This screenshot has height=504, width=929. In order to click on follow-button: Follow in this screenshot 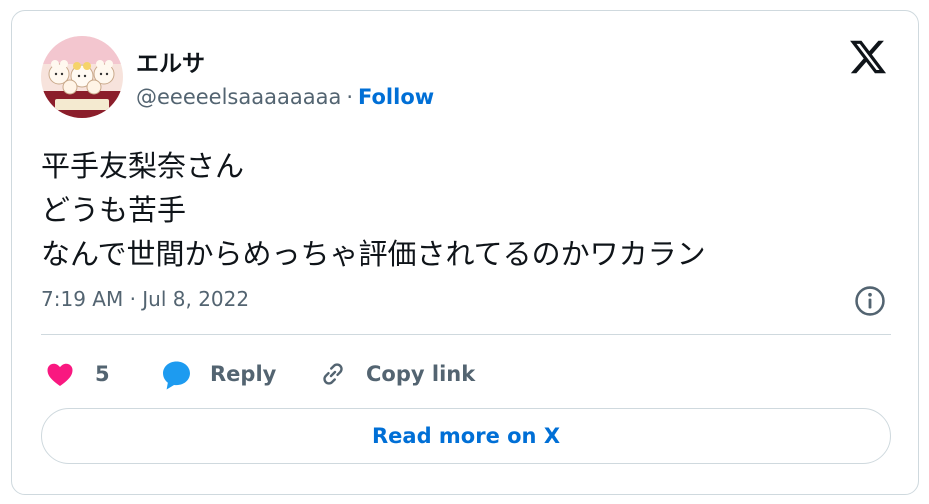, I will do `click(396, 97)`.